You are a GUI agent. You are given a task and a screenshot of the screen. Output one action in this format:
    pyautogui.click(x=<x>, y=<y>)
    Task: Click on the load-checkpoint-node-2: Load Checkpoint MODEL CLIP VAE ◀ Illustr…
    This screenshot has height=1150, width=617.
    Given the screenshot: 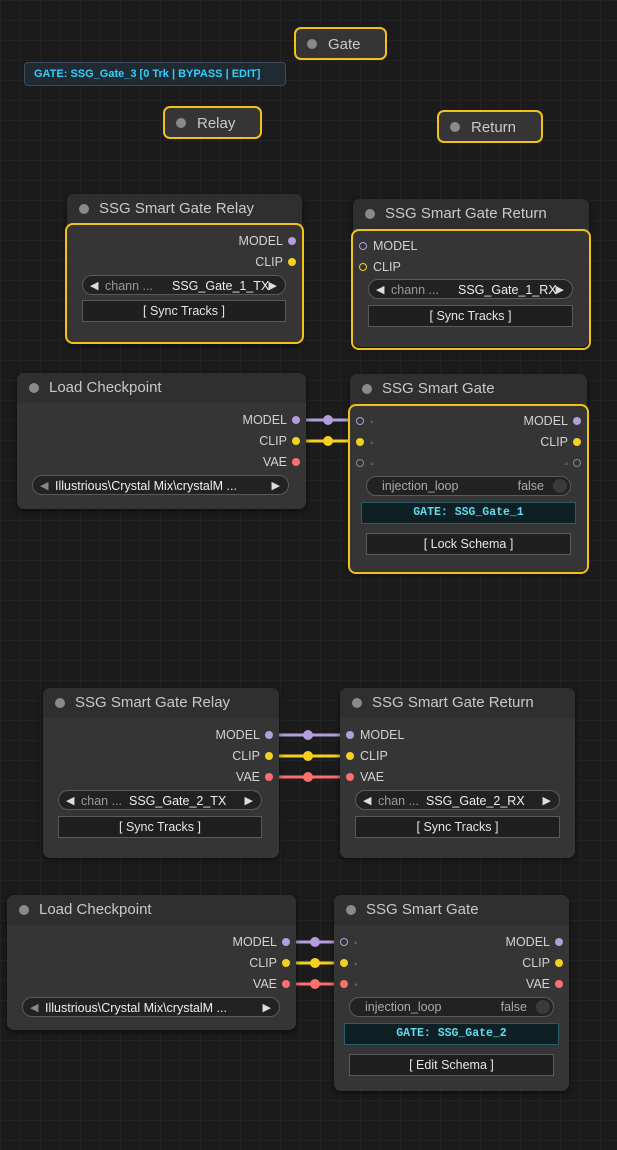 What is the action you would take?
    pyautogui.click(x=151, y=962)
    